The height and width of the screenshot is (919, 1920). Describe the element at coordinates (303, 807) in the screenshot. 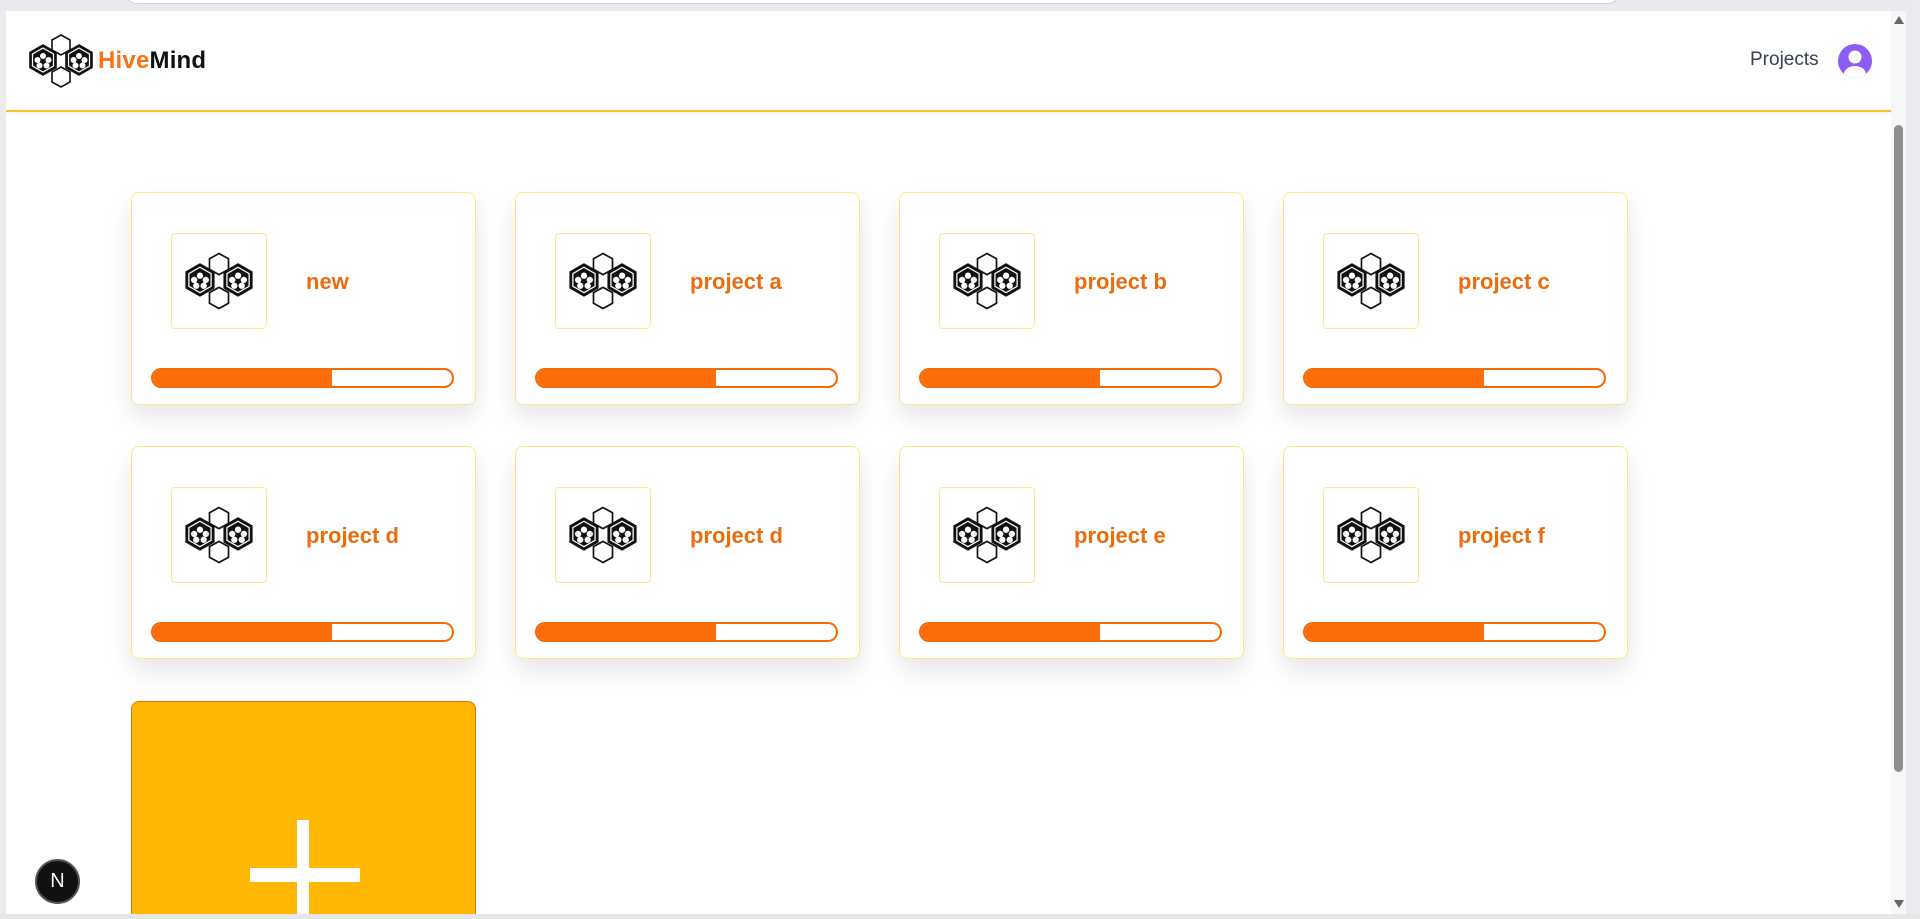

I see `add-project-button` at that location.